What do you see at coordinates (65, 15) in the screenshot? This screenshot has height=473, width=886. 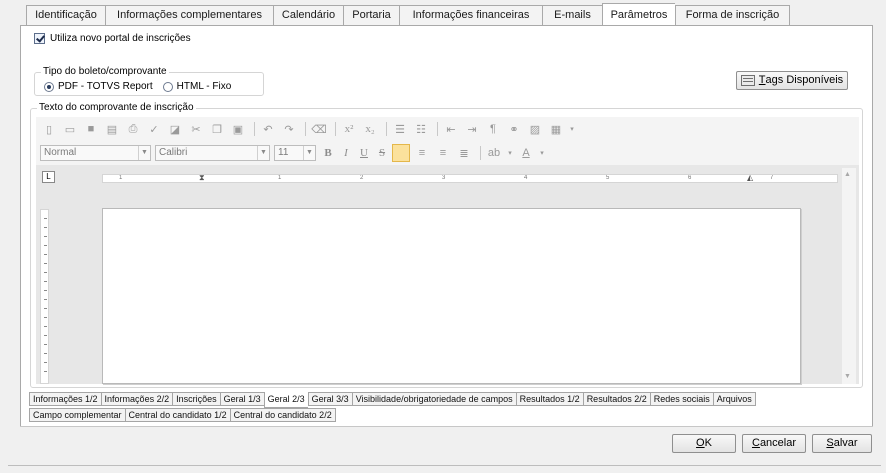 I see `tab-identificacao: Identificação` at bounding box center [65, 15].